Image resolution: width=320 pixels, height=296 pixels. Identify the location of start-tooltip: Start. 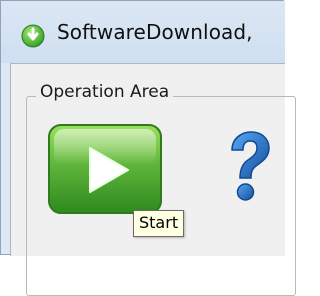
(159, 223).